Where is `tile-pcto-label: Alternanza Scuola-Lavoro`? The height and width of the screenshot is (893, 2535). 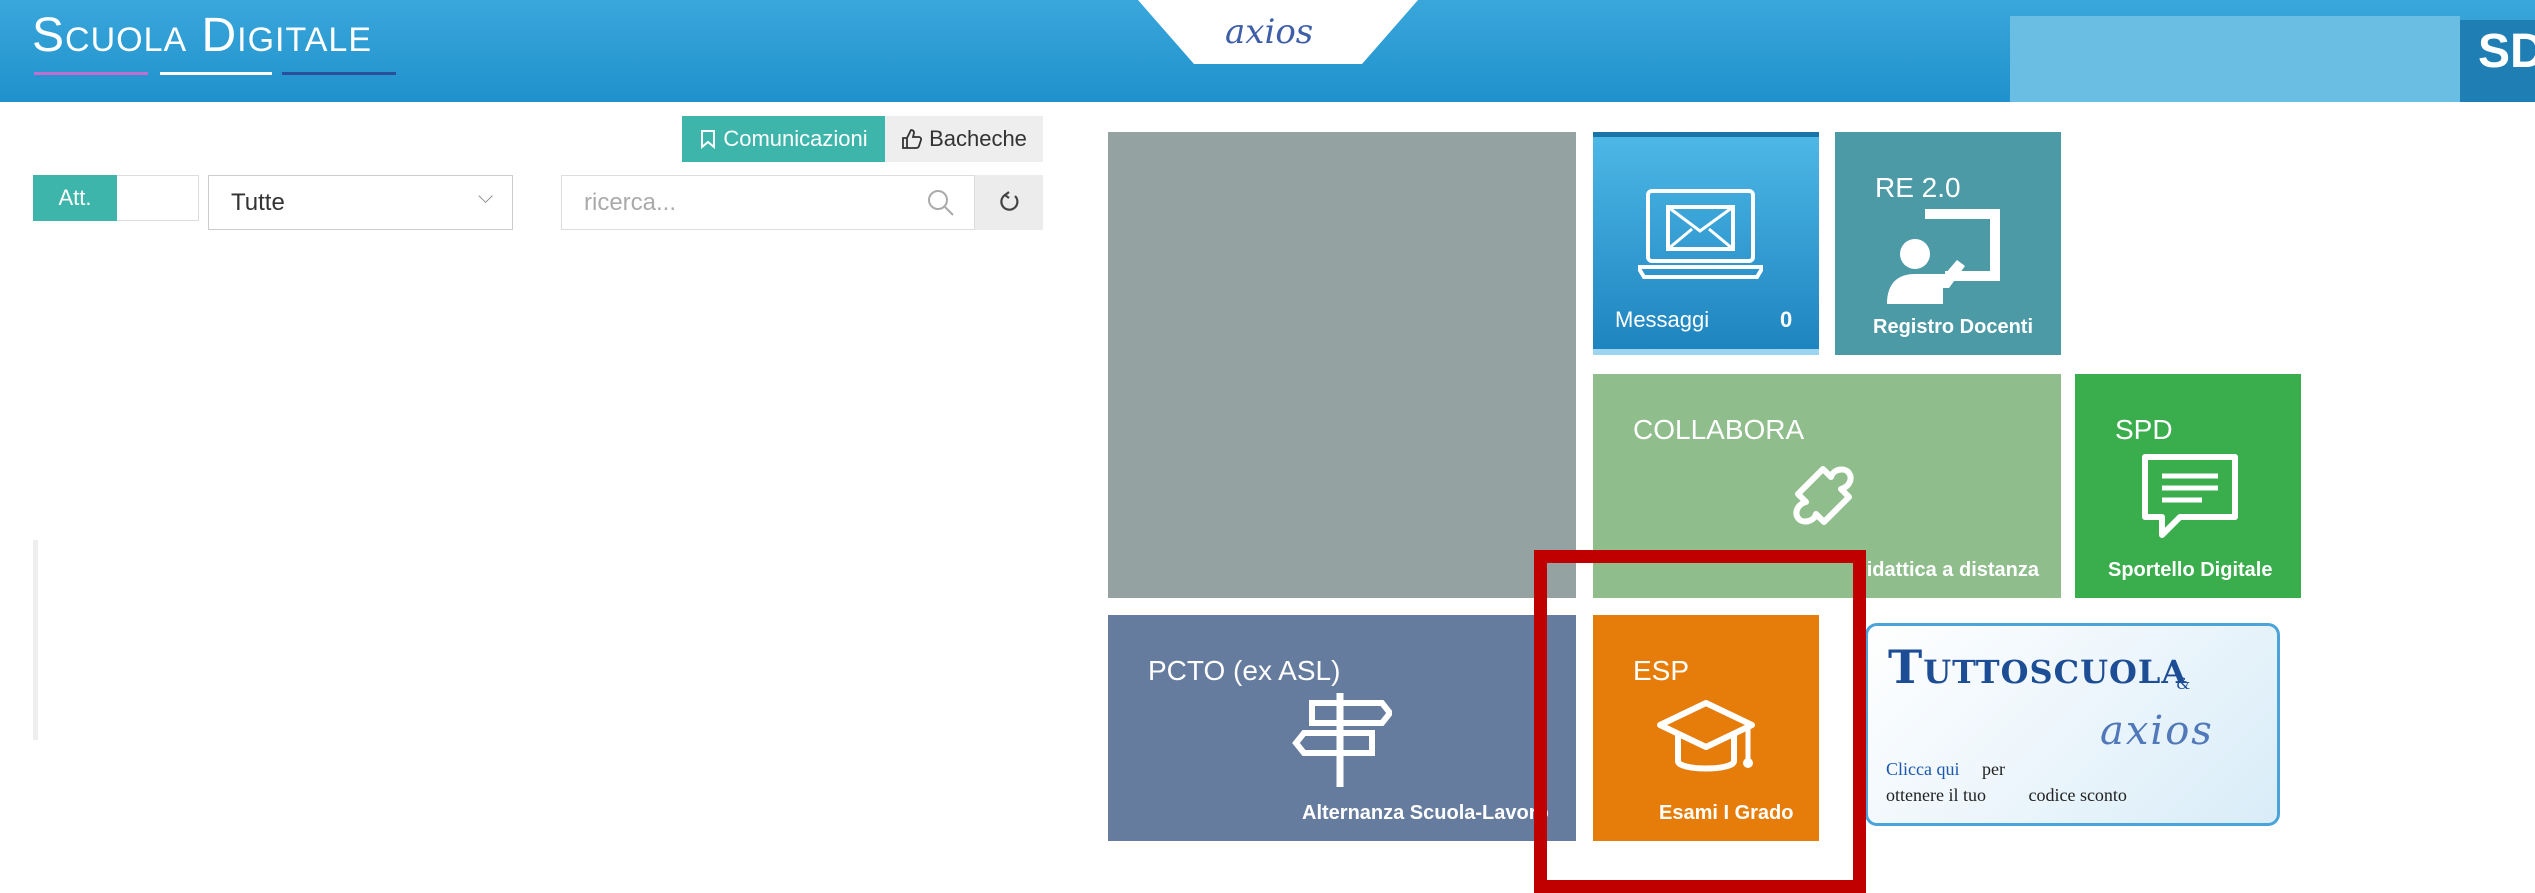
tile-pcto-label: Alternanza Scuola-Lavoro is located at coordinates (1425, 813).